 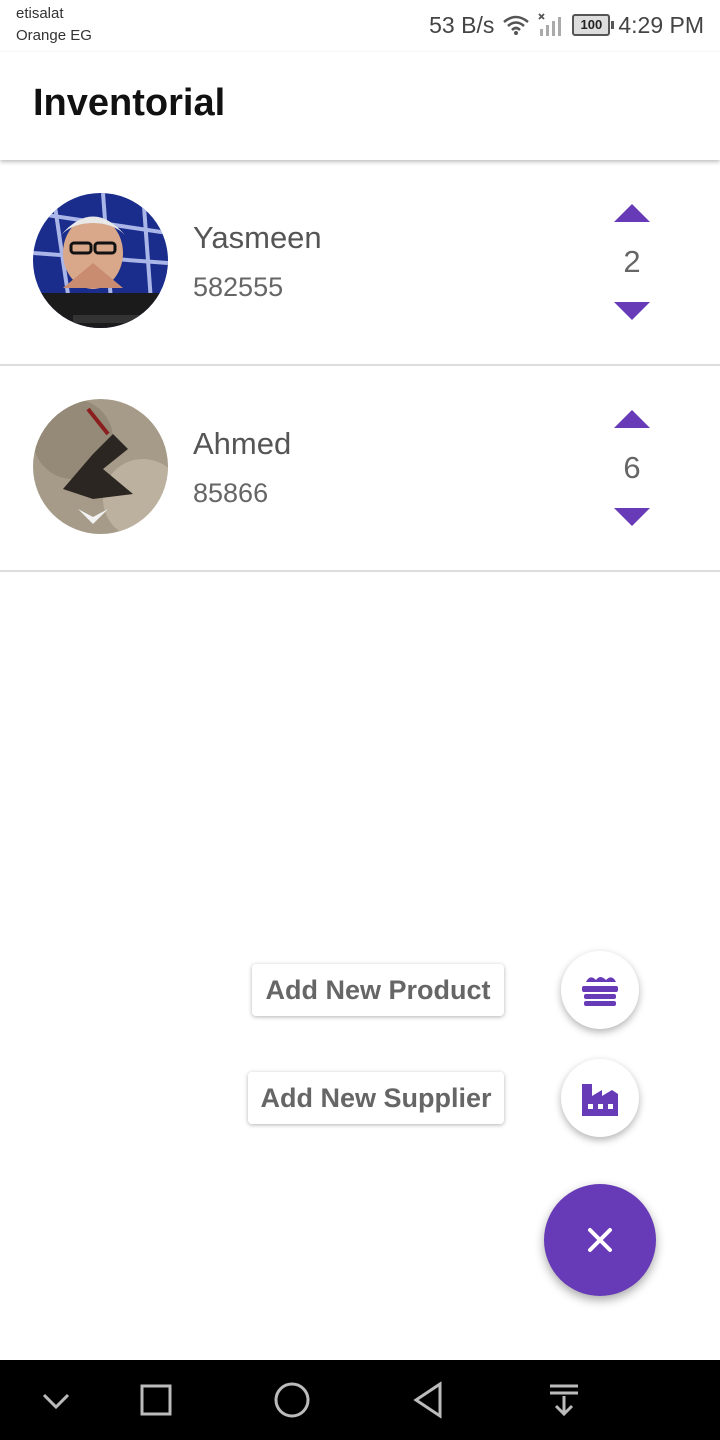 I want to click on item-code: 85866, so click(x=231, y=493).